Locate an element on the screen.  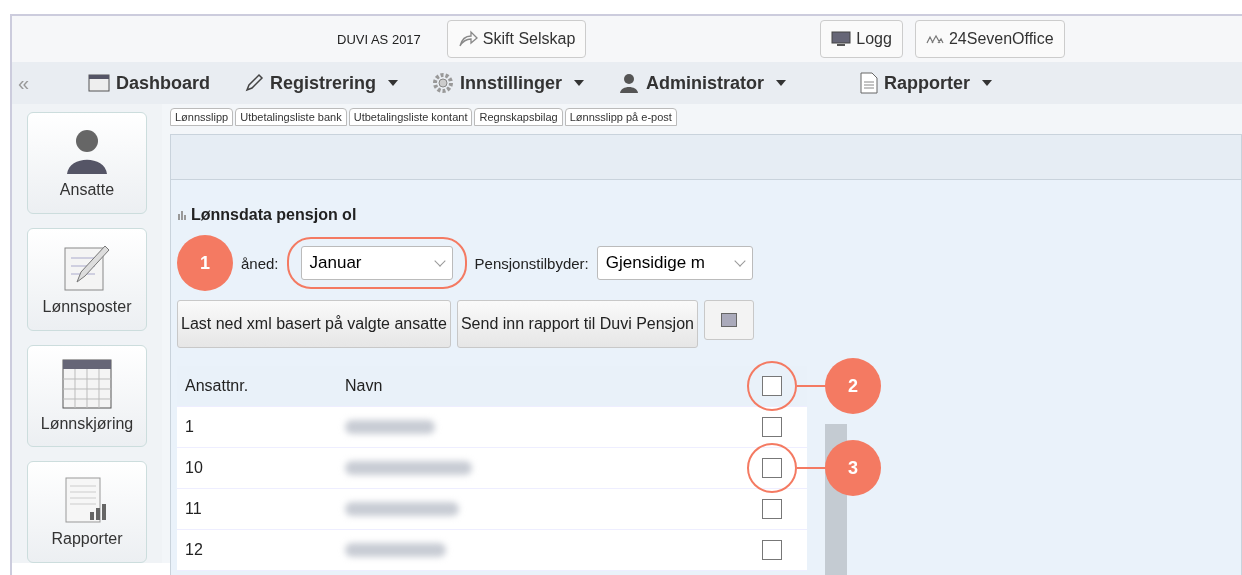
table-cell-text: 11 is located at coordinates (193, 509).